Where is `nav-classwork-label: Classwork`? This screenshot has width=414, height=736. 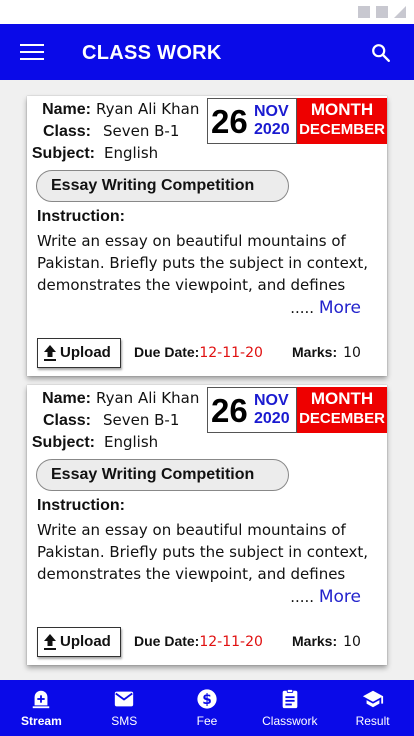 nav-classwork-label: Classwork is located at coordinates (290, 721).